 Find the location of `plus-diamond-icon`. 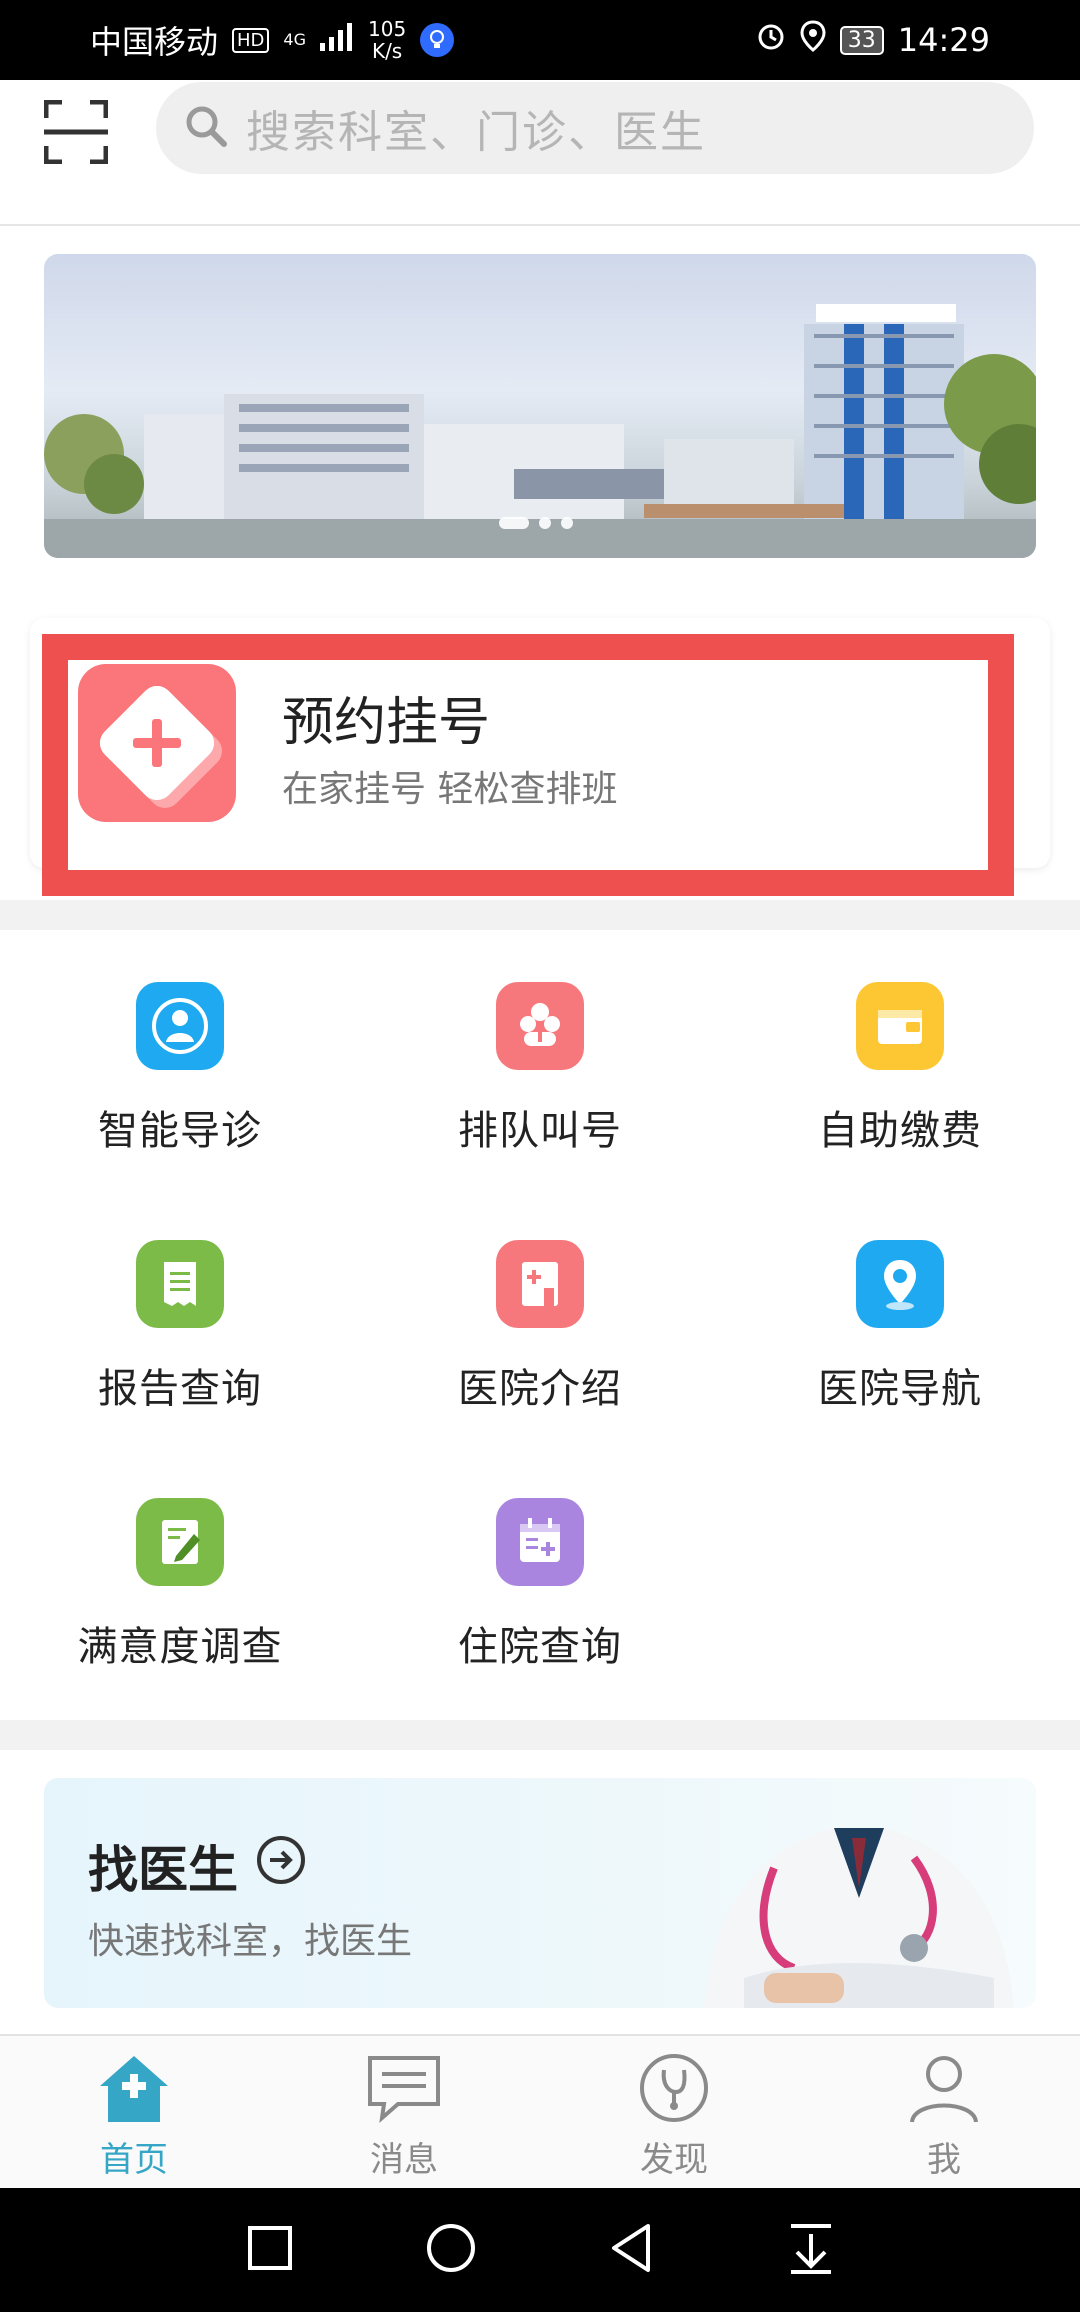

plus-diamond-icon is located at coordinates (157, 743).